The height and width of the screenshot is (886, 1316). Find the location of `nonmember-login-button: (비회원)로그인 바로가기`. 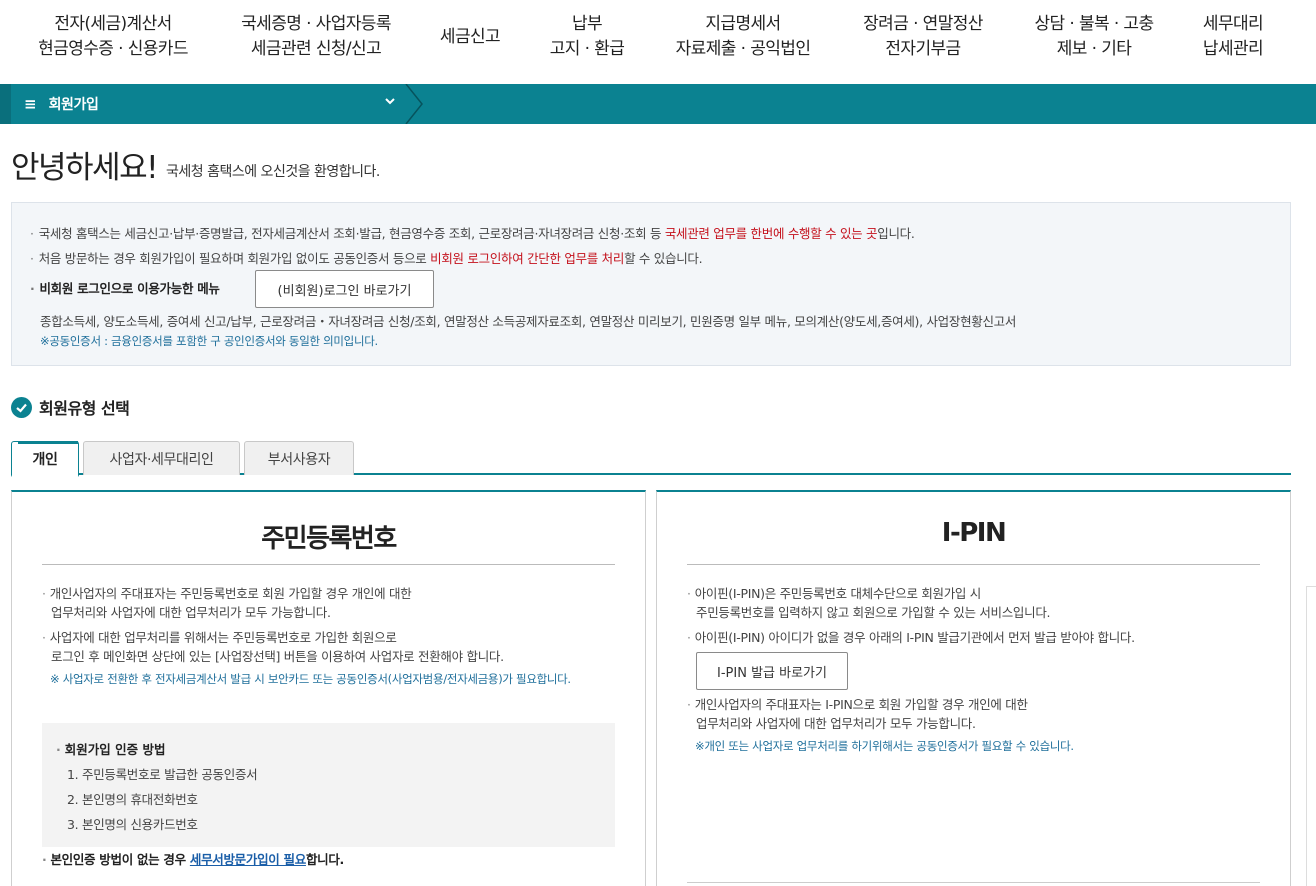

nonmember-login-button: (비회원)로그인 바로가기 is located at coordinates (344, 289).